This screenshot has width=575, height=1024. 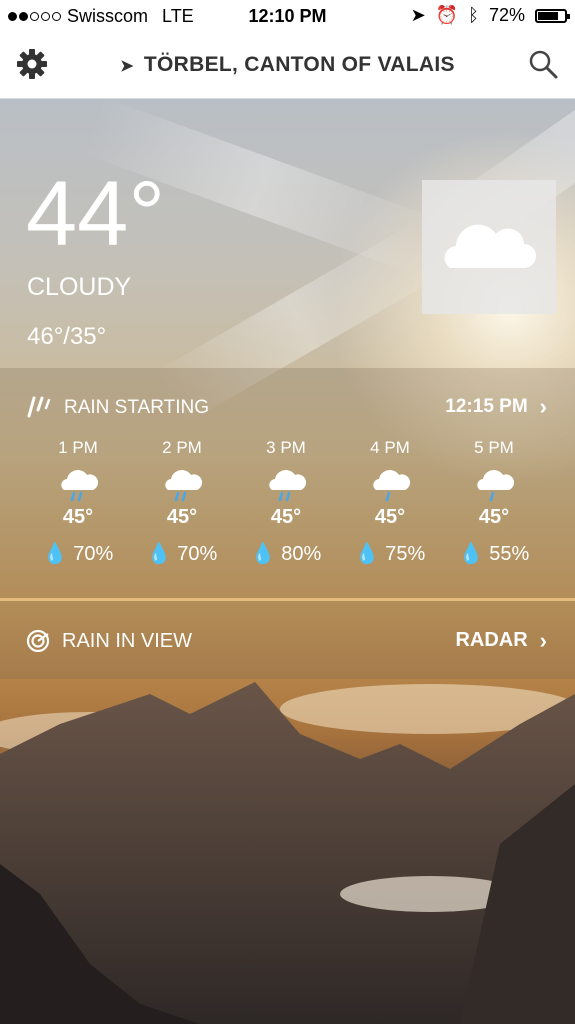 I want to click on status-right: ➤ ⏰ ᛒ 72%, so click(x=490, y=15).